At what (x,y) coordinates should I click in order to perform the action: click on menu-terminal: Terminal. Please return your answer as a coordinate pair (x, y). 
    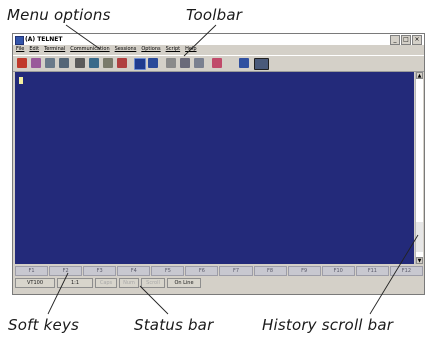
    Looking at the image, I should click on (54, 49).